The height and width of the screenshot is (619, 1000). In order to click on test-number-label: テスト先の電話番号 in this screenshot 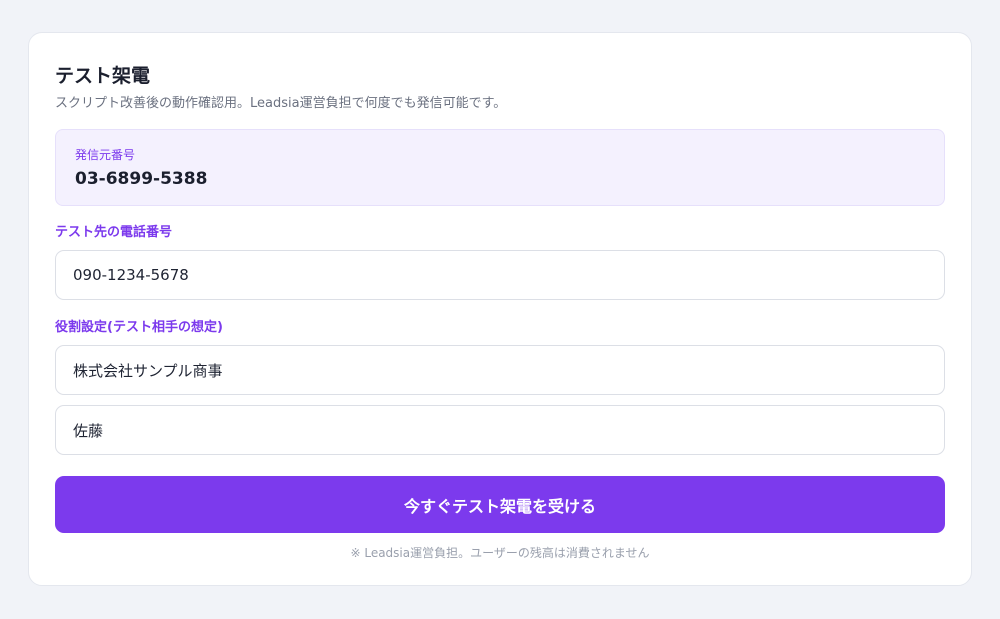, I will do `click(114, 232)`.